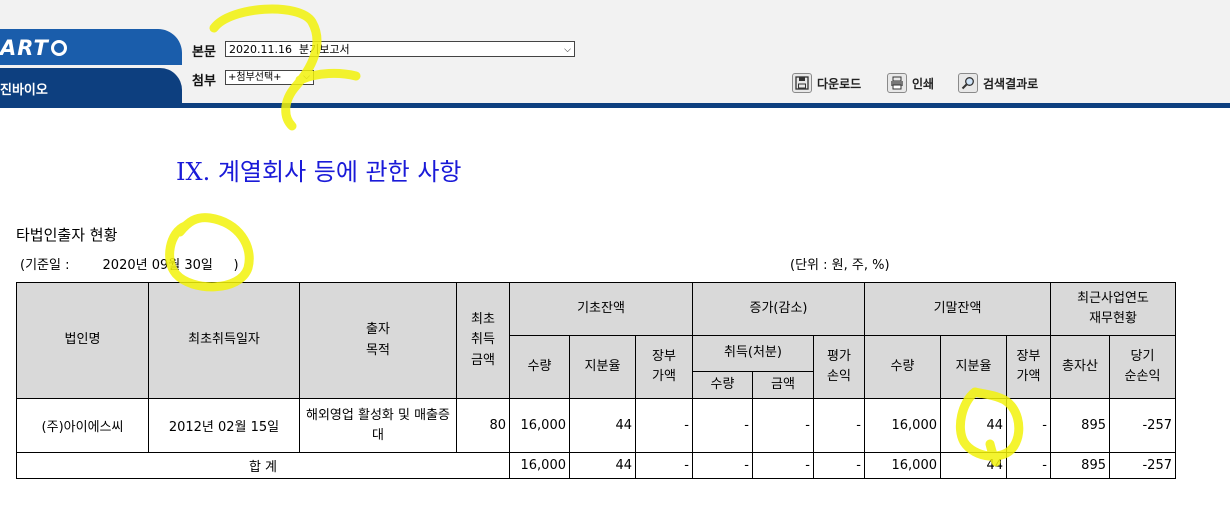 The image size is (1230, 530). What do you see at coordinates (1142, 425) in the screenshot?
I see `cell-net-income: -257` at bounding box center [1142, 425].